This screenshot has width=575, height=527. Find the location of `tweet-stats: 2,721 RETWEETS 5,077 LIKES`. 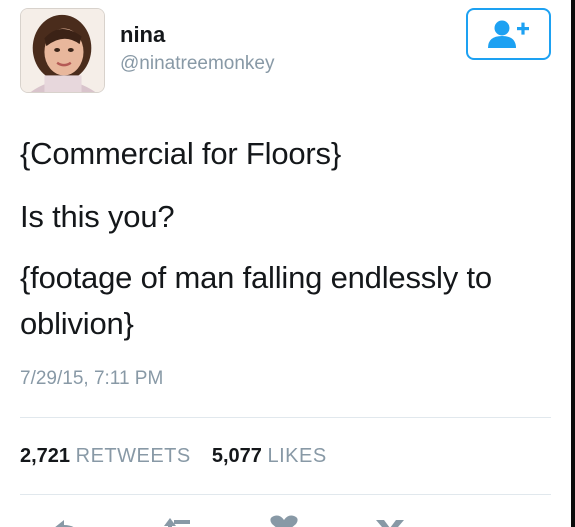

tweet-stats: 2,721 RETWEETS 5,077 LIKES is located at coordinates (173, 456).